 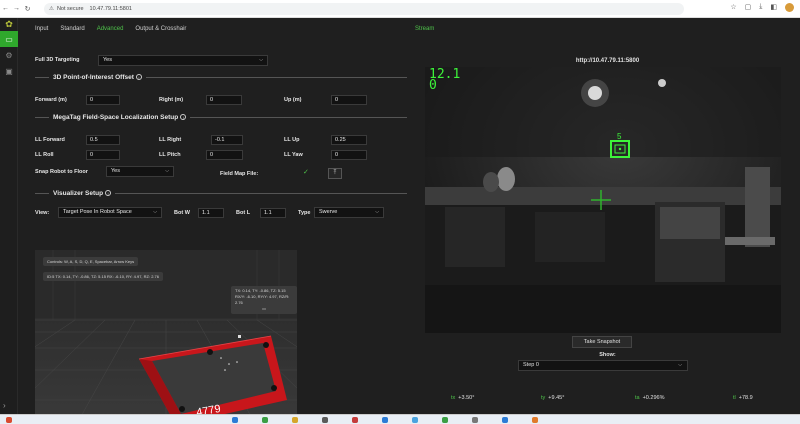 I want to click on show-step-value: Step 0, so click(x=531, y=365).